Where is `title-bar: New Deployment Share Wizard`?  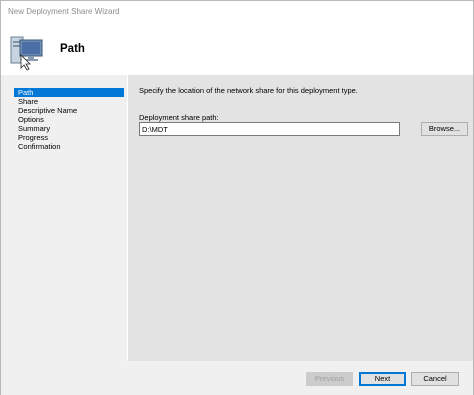 title-bar: New Deployment Share Wizard is located at coordinates (237, 12).